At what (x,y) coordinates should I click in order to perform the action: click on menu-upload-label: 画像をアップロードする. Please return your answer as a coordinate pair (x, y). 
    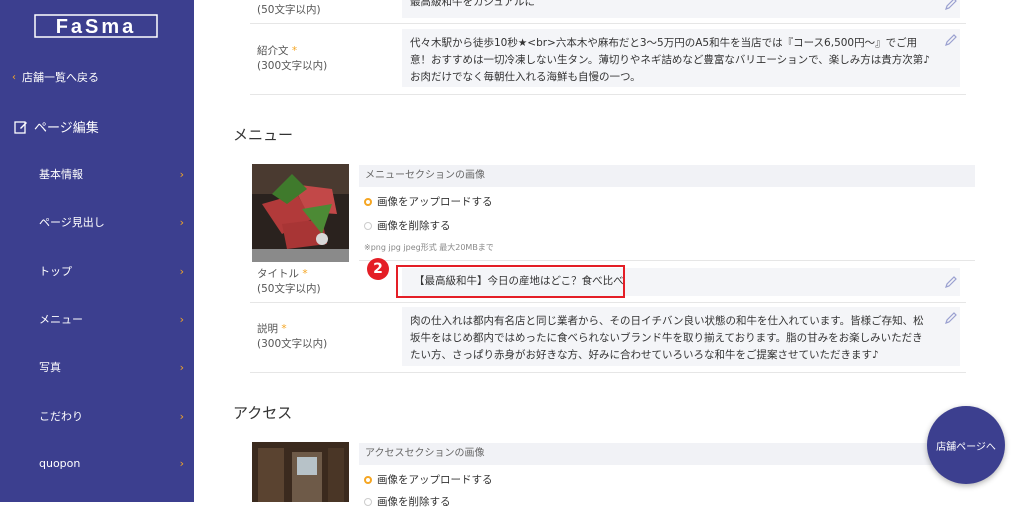
    Looking at the image, I should click on (435, 202).